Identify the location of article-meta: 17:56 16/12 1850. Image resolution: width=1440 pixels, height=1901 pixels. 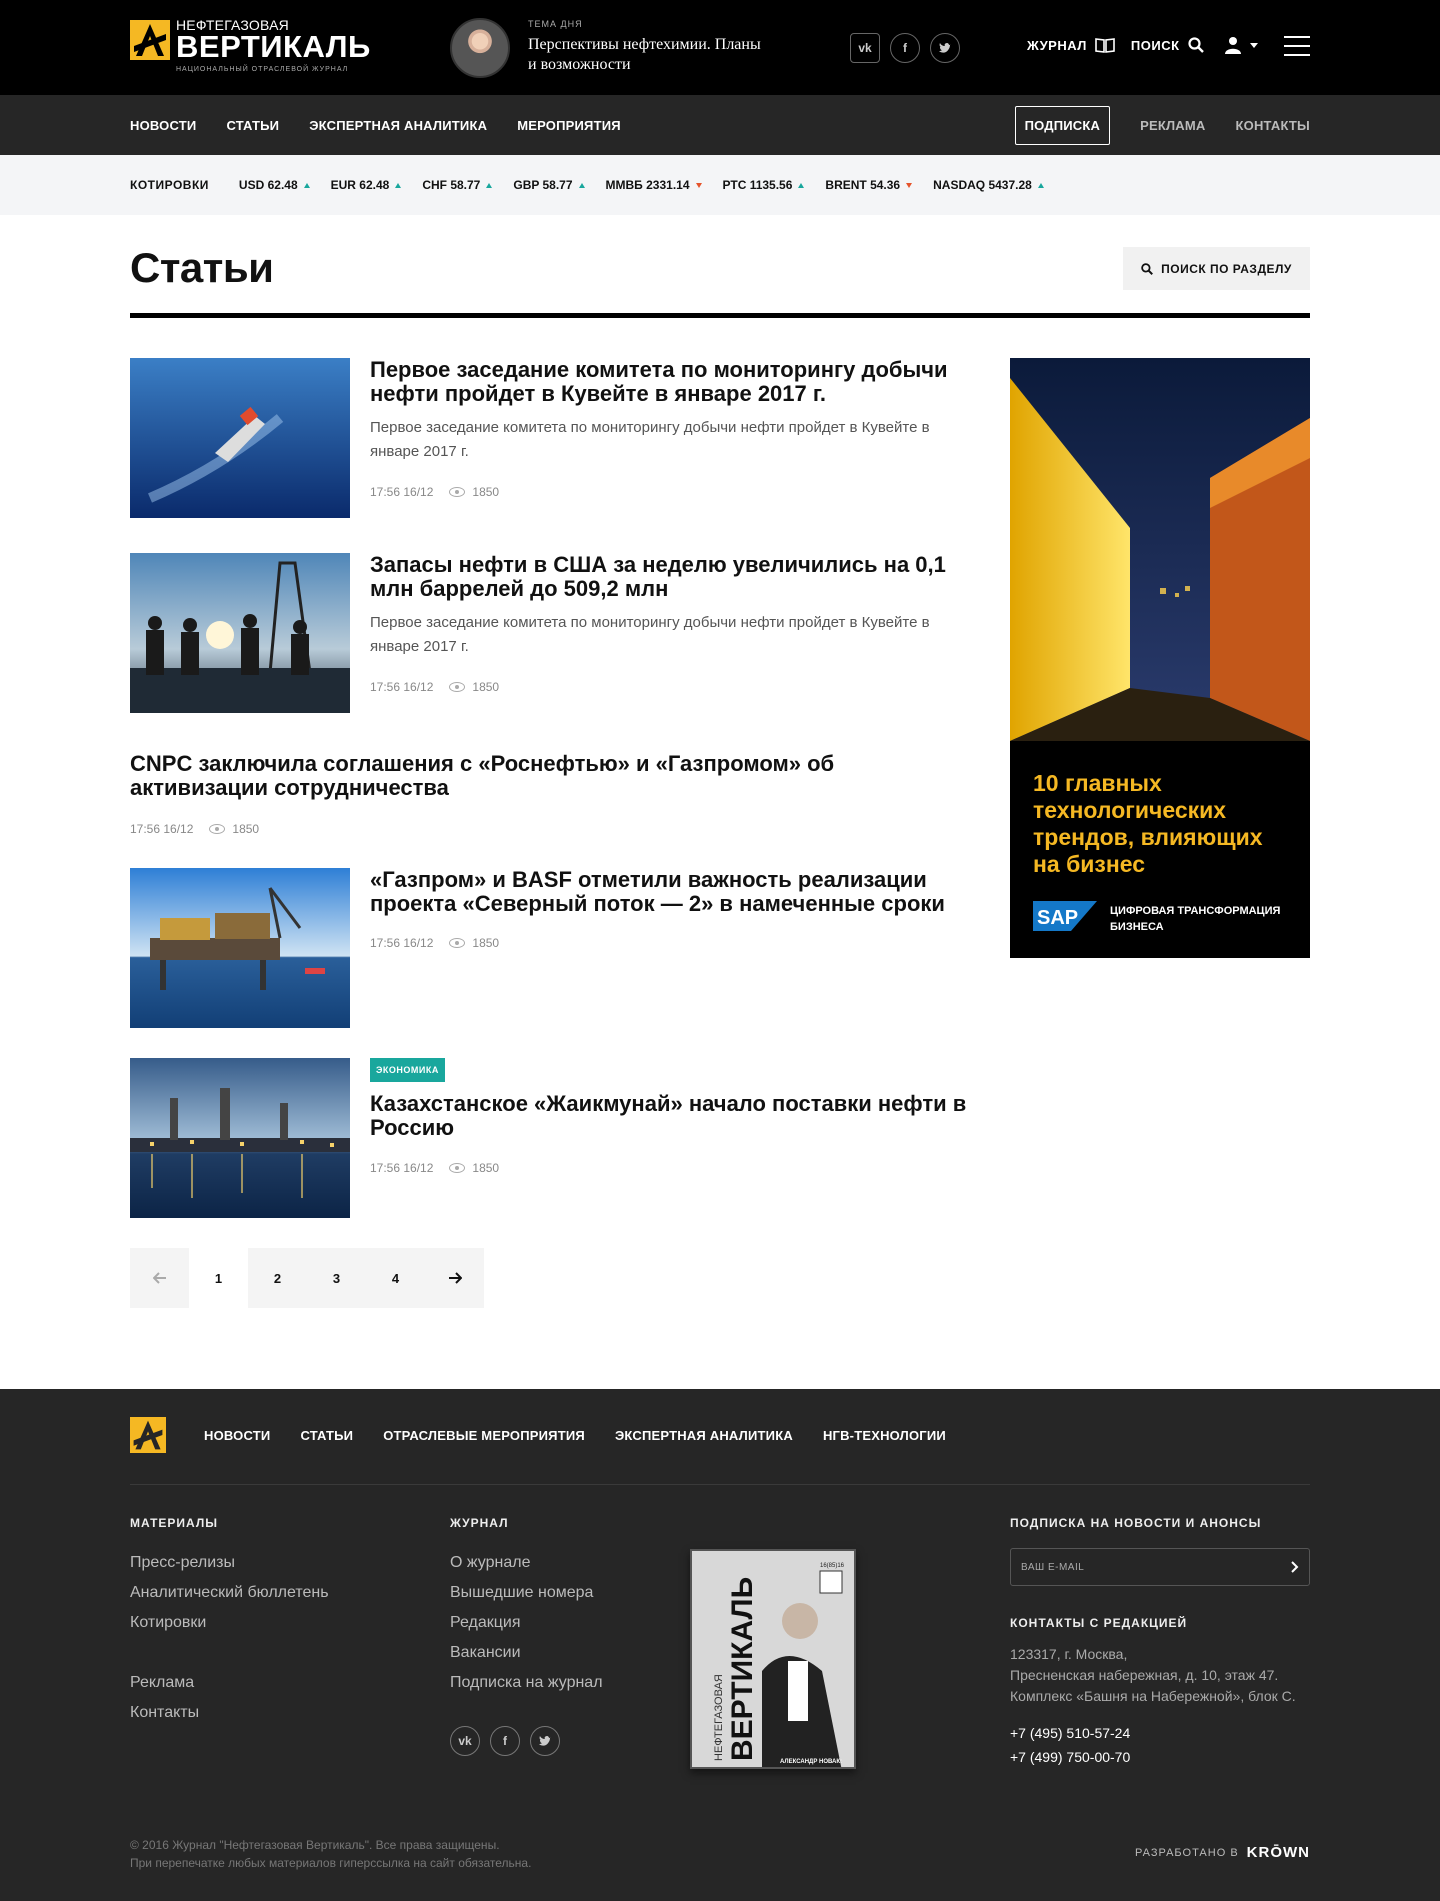
(670, 687).